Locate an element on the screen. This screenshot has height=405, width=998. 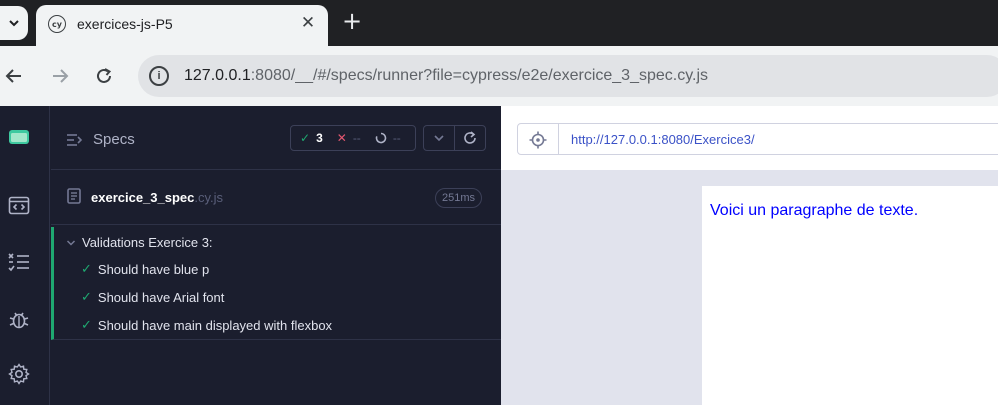
site-info-icon: i is located at coordinates (159, 76).